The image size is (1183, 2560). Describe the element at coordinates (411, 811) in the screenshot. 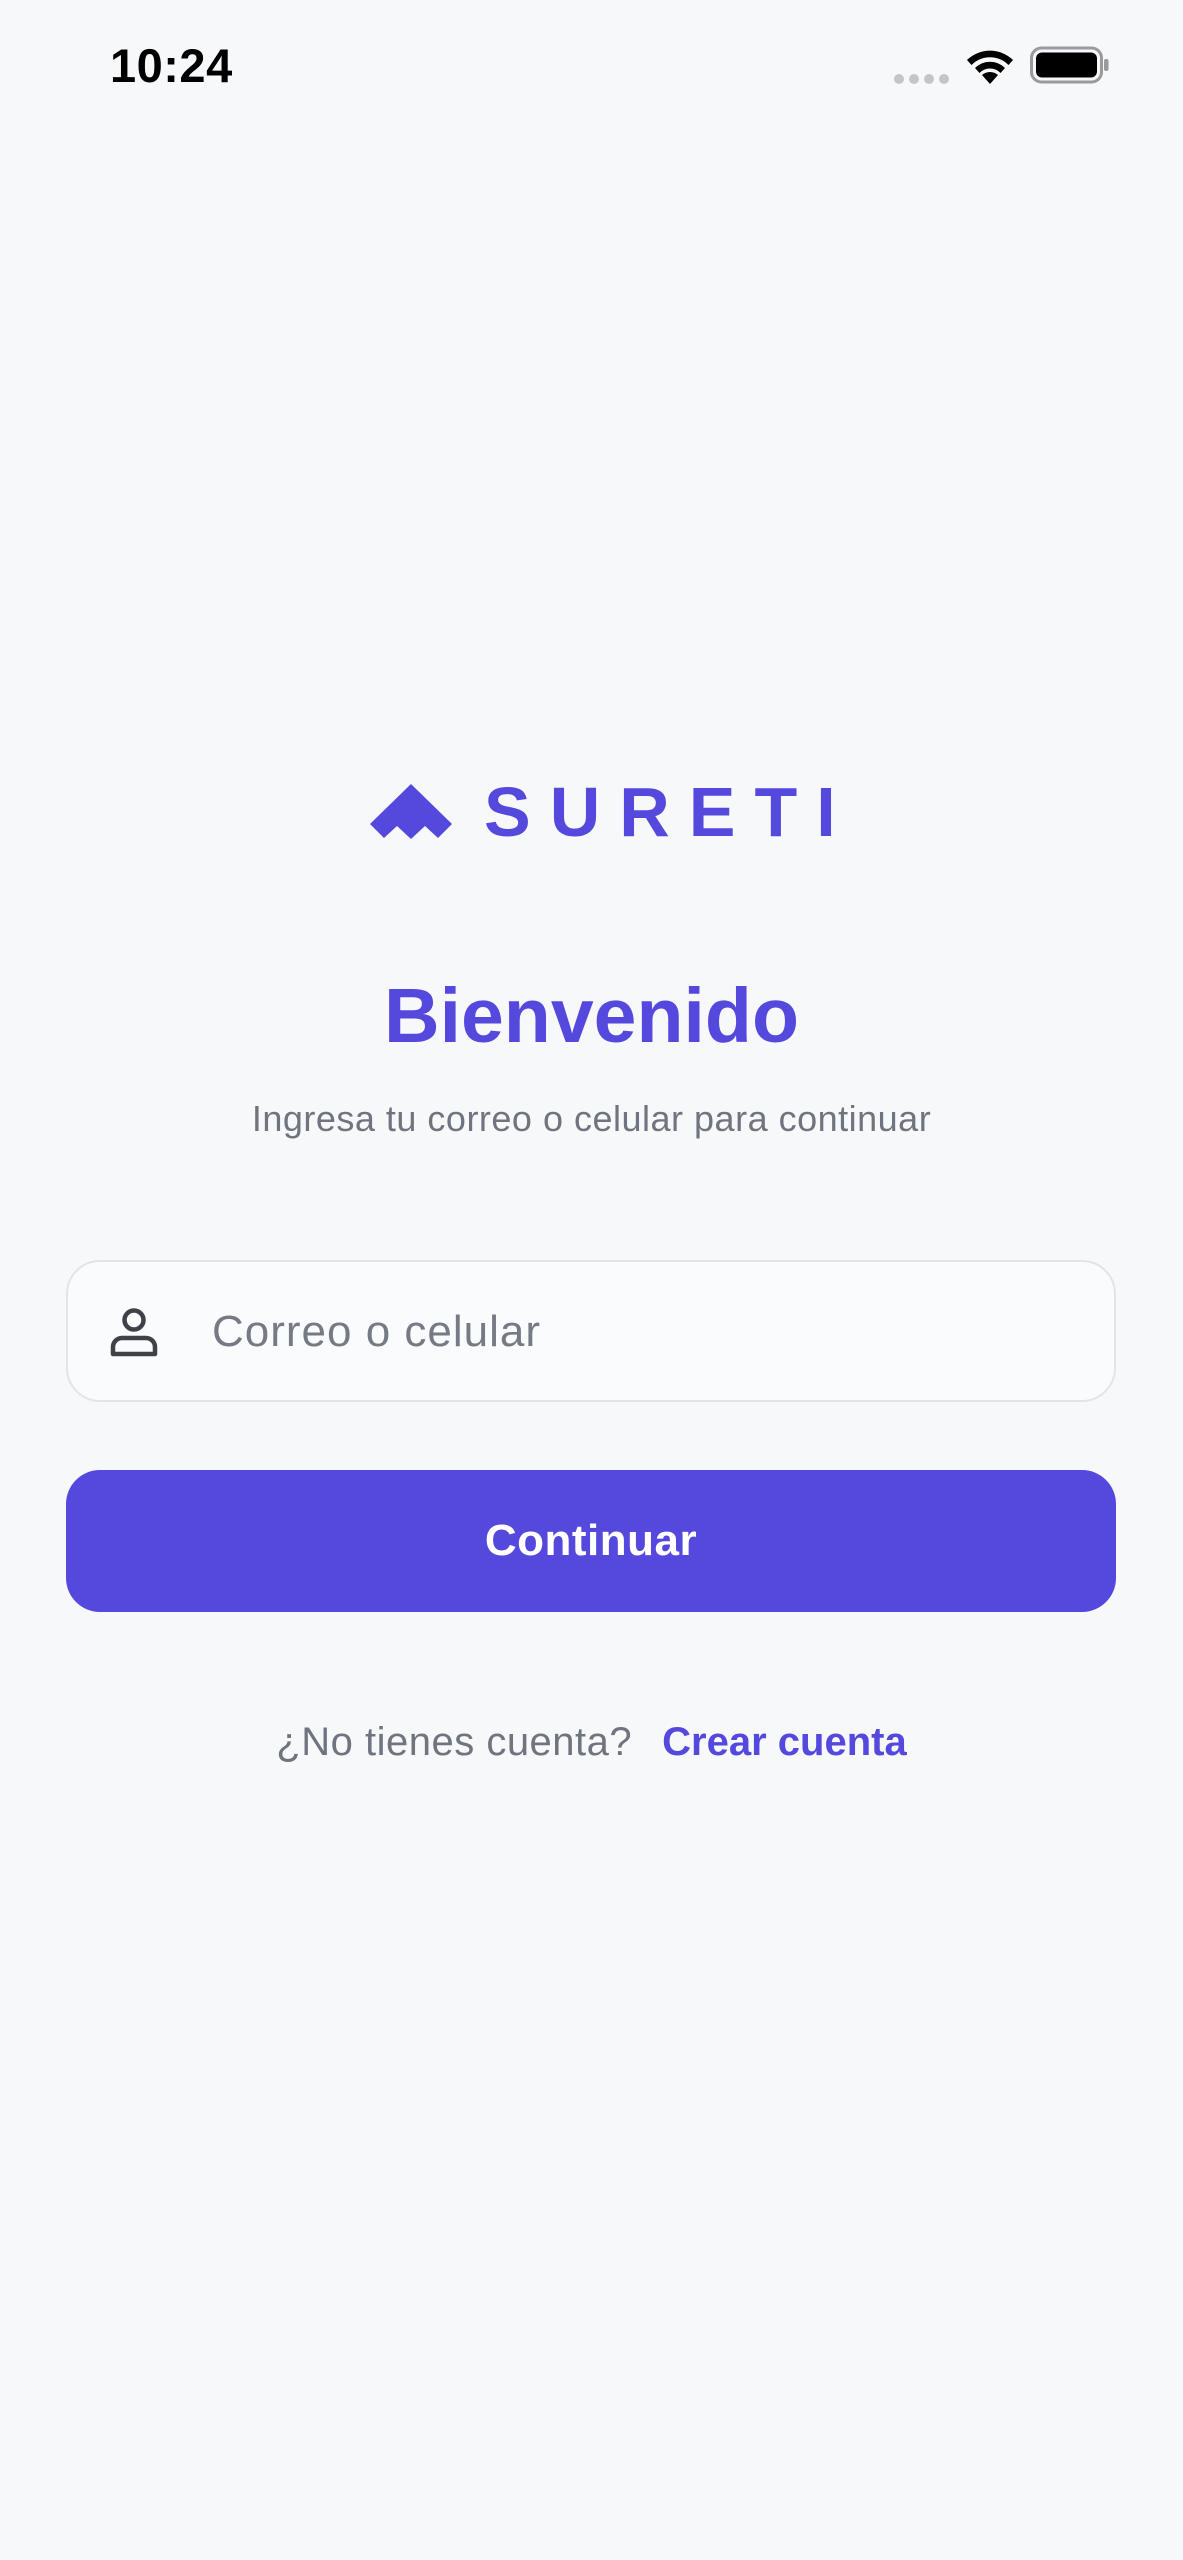

I see `sureti-logo-mark-icon` at that location.